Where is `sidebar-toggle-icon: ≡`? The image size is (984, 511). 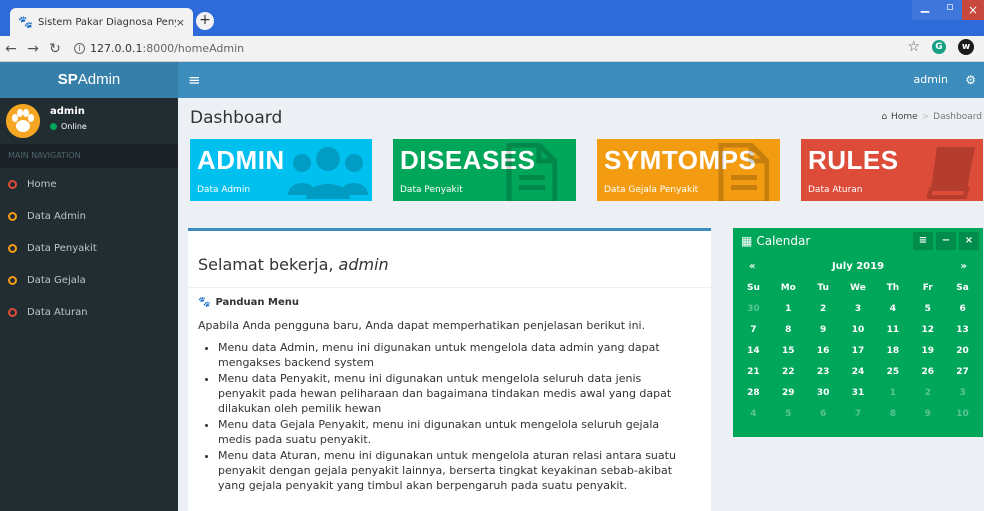
sidebar-toggle-icon: ≡ is located at coordinates (194, 80).